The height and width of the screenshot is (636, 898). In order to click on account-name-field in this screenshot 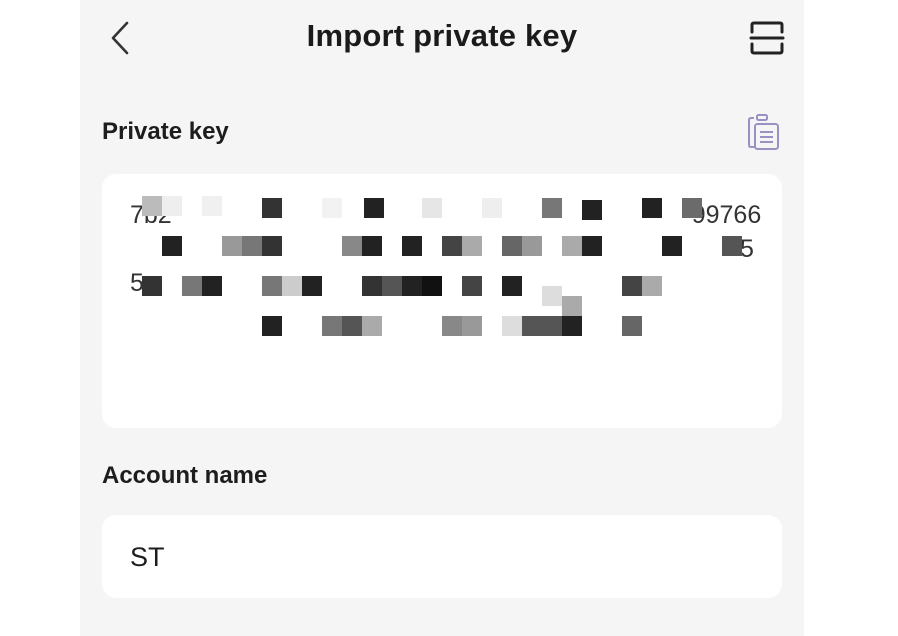, I will do `click(442, 556)`.